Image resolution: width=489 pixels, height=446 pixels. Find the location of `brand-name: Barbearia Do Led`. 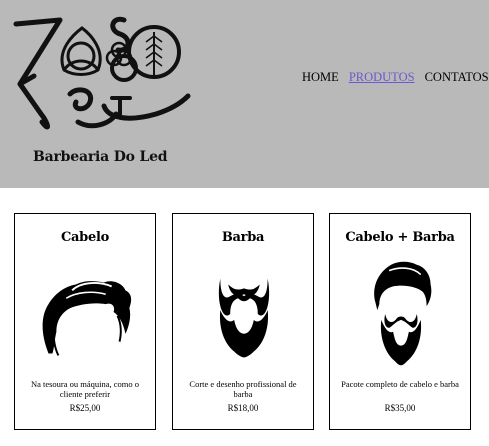

brand-name: Barbearia Do Led is located at coordinates (100, 157).